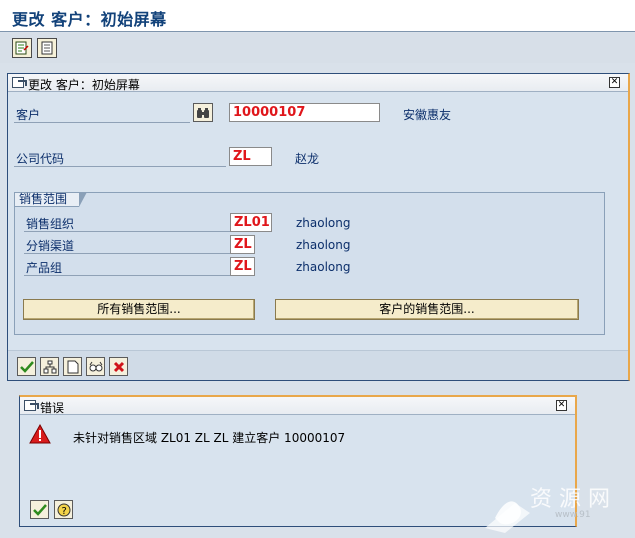  Describe the element at coordinates (127, 245) in the screenshot. I see `distribution-channel-label: 分销渠道` at that location.